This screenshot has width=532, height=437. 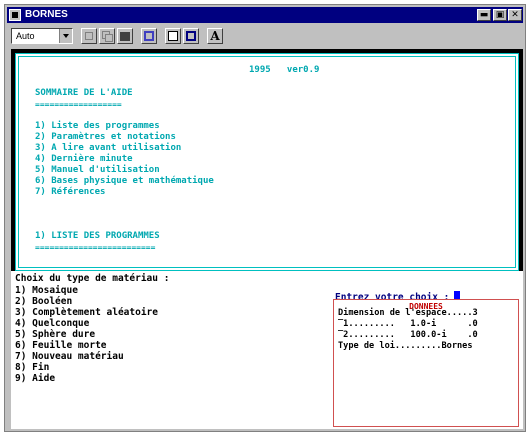 What do you see at coordinates (84, 93) in the screenshot?
I see `help-title: SOMMAIRE DE L'AIDE` at bounding box center [84, 93].